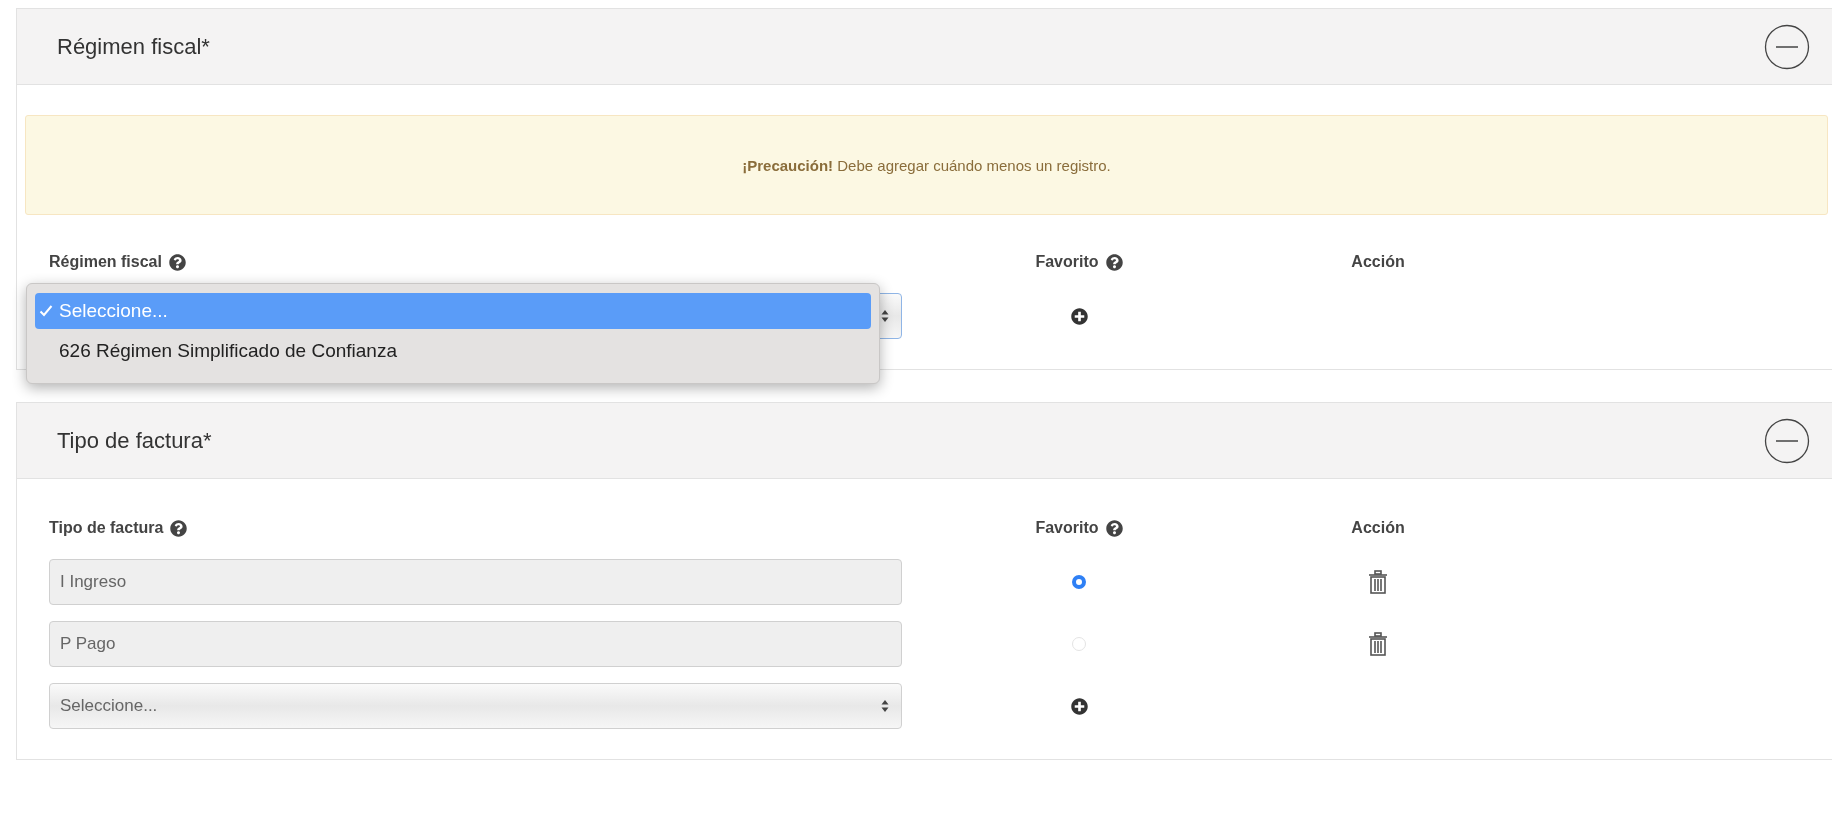  Describe the element at coordinates (475, 644) in the screenshot. I see `input-field: P Pago` at that location.